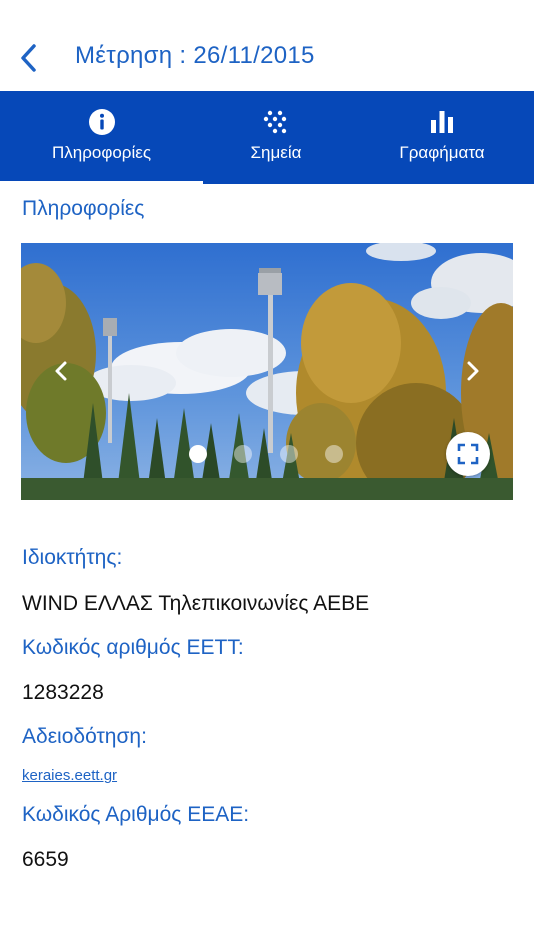 This screenshot has width=534, height=950. What do you see at coordinates (101, 152) in the screenshot?
I see `tab-info-label: Πληροφορίες` at bounding box center [101, 152].